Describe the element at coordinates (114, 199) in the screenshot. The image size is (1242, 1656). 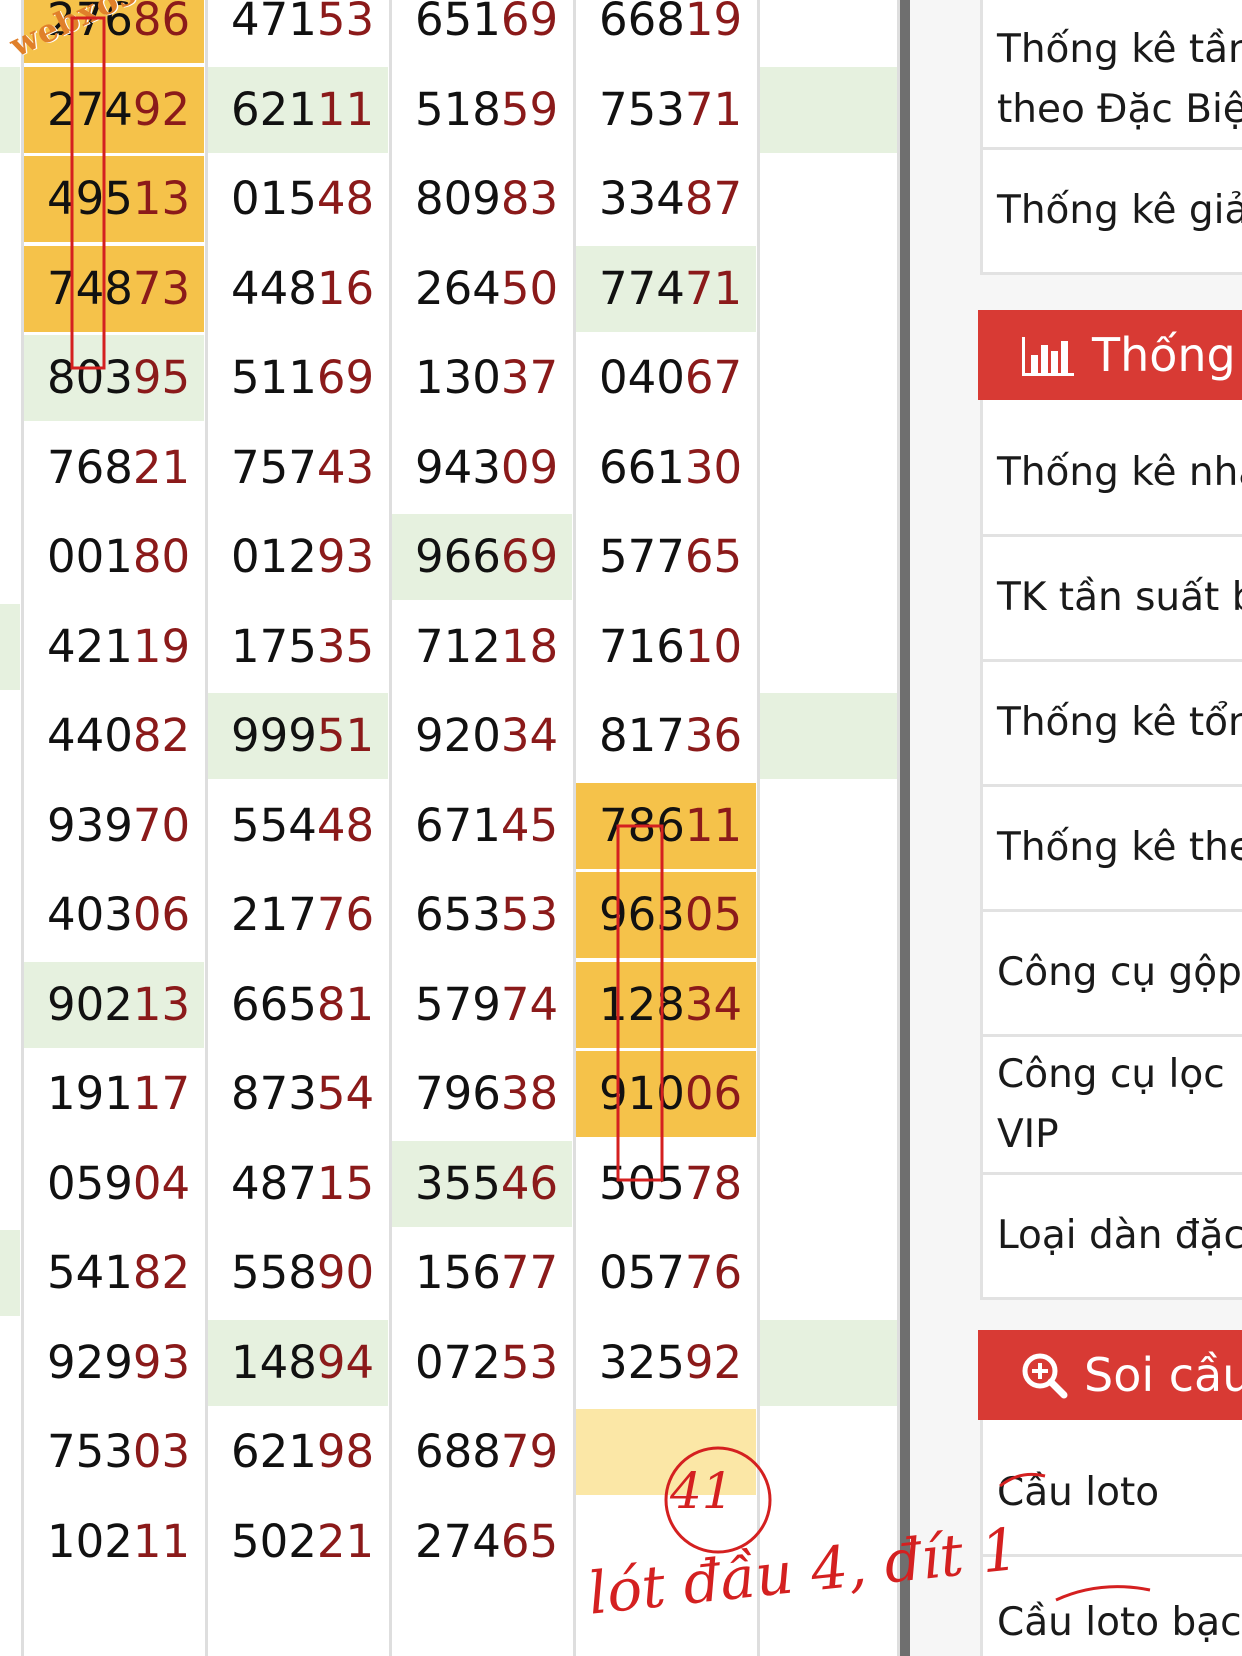
I see `table-cell: 49513` at that location.